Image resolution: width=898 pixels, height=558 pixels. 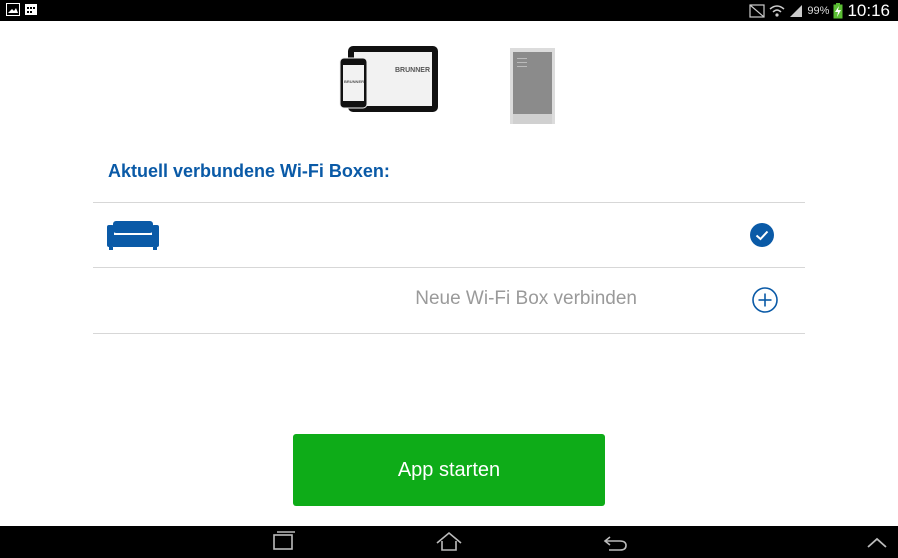 I want to click on calendar-icon, so click(x=31, y=9).